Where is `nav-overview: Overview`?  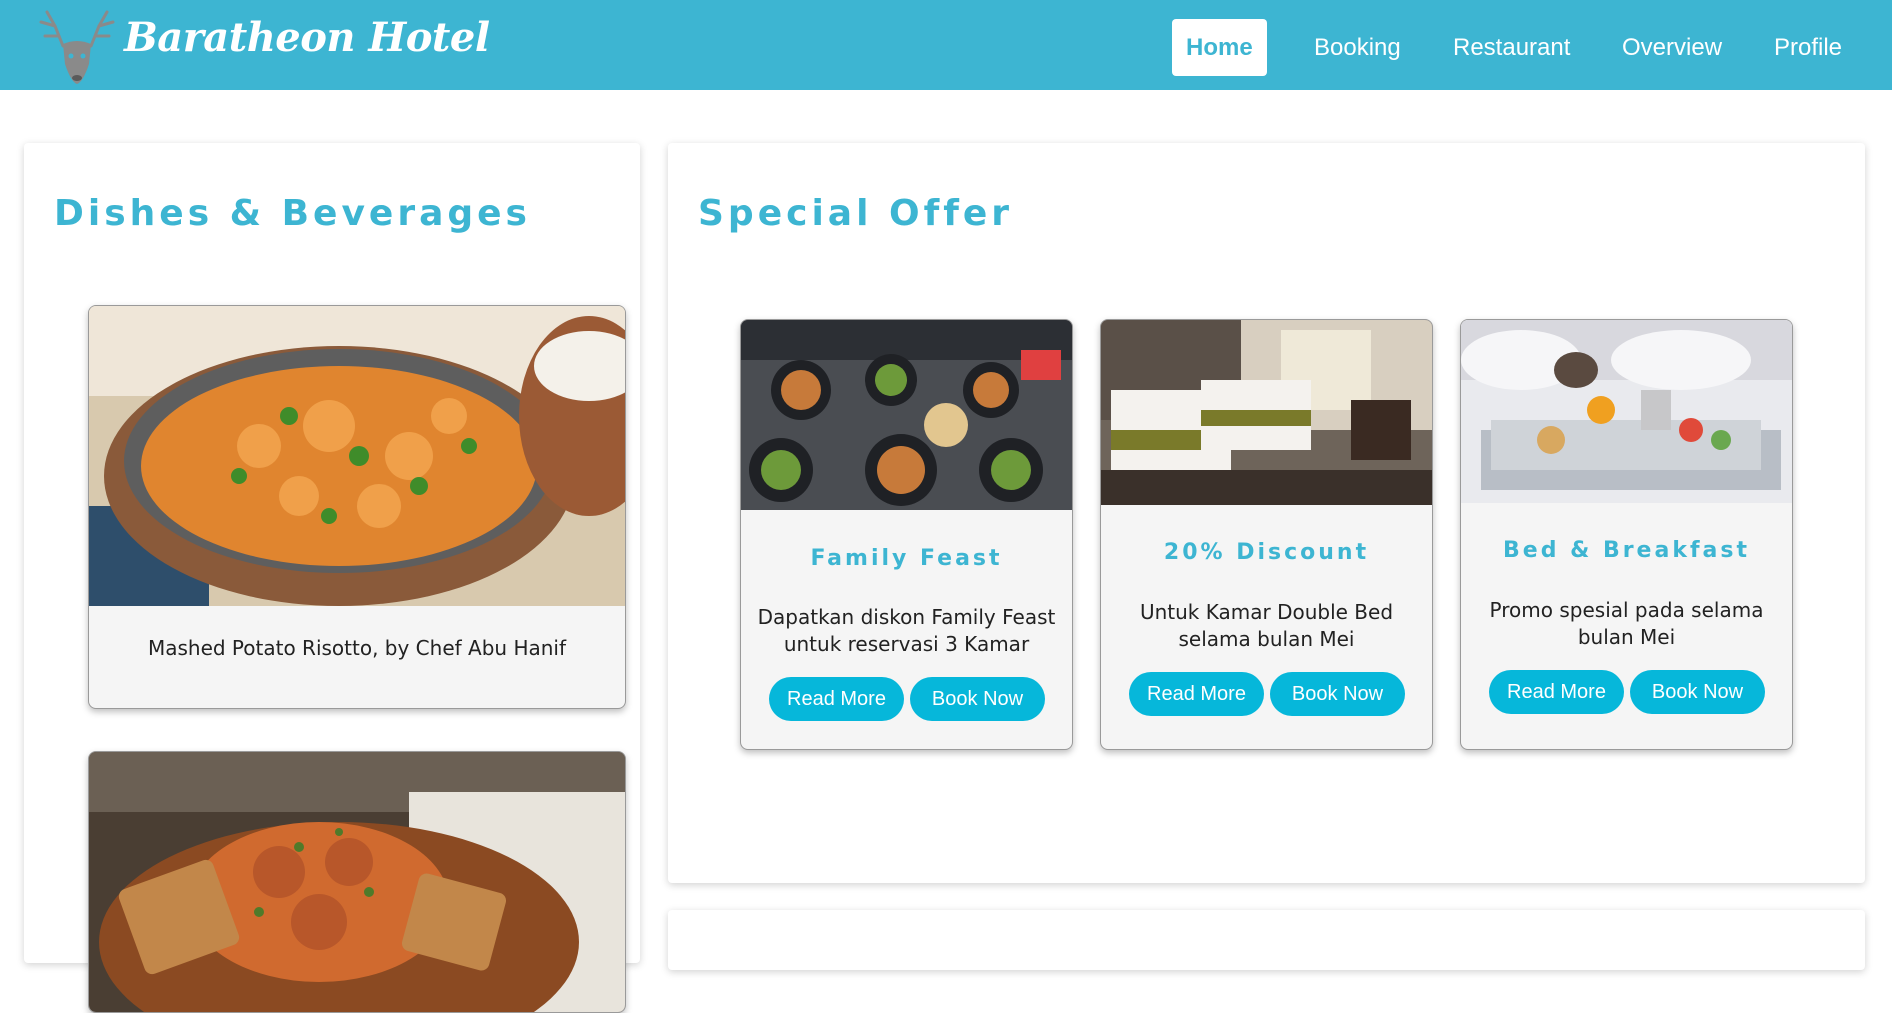 nav-overview: Overview is located at coordinates (1672, 47).